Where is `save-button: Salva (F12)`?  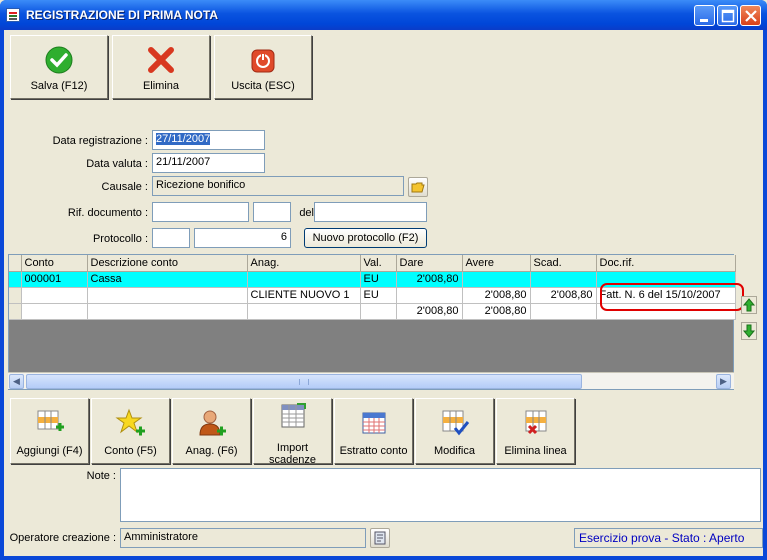
save-button: Salva (F12) is located at coordinates (59, 67).